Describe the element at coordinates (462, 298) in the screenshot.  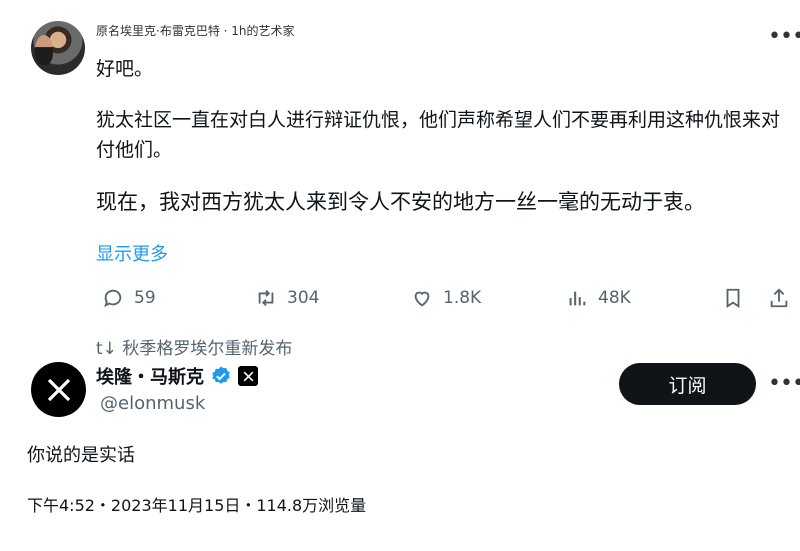
I see `like-count: 1.8K` at that location.